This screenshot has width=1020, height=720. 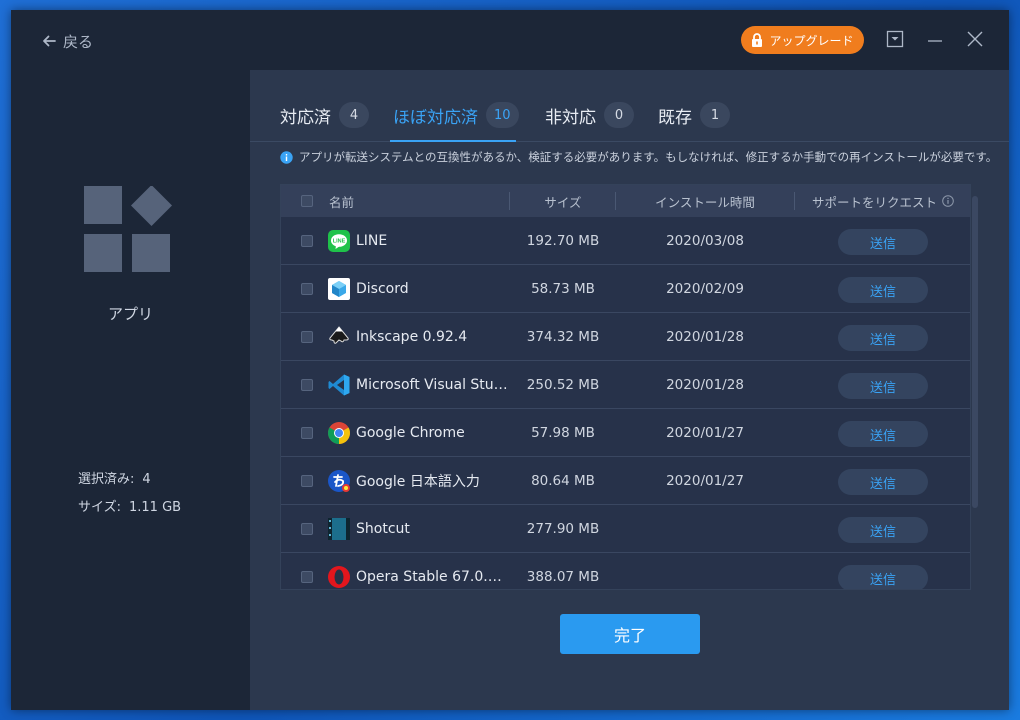 I want to click on app-name: Discord, so click(x=382, y=289).